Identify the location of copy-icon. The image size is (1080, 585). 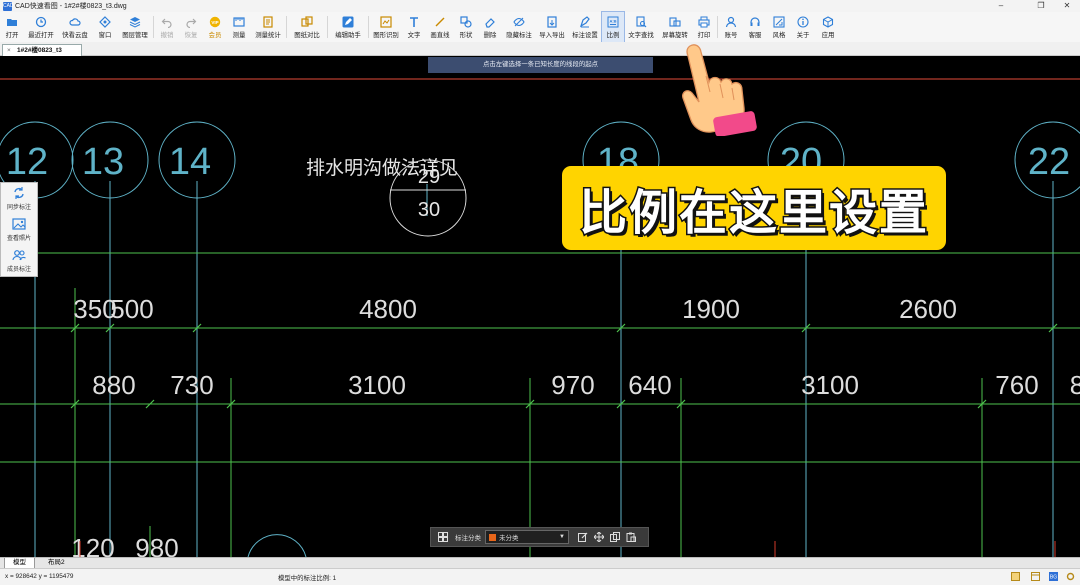
(615, 537).